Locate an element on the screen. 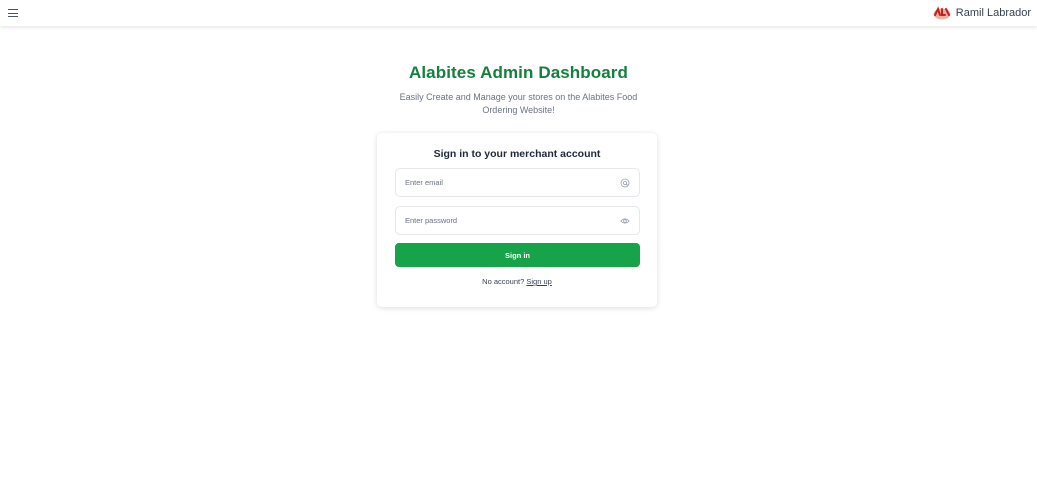 This screenshot has height=497, width=1037. password-field is located at coordinates (517, 220).